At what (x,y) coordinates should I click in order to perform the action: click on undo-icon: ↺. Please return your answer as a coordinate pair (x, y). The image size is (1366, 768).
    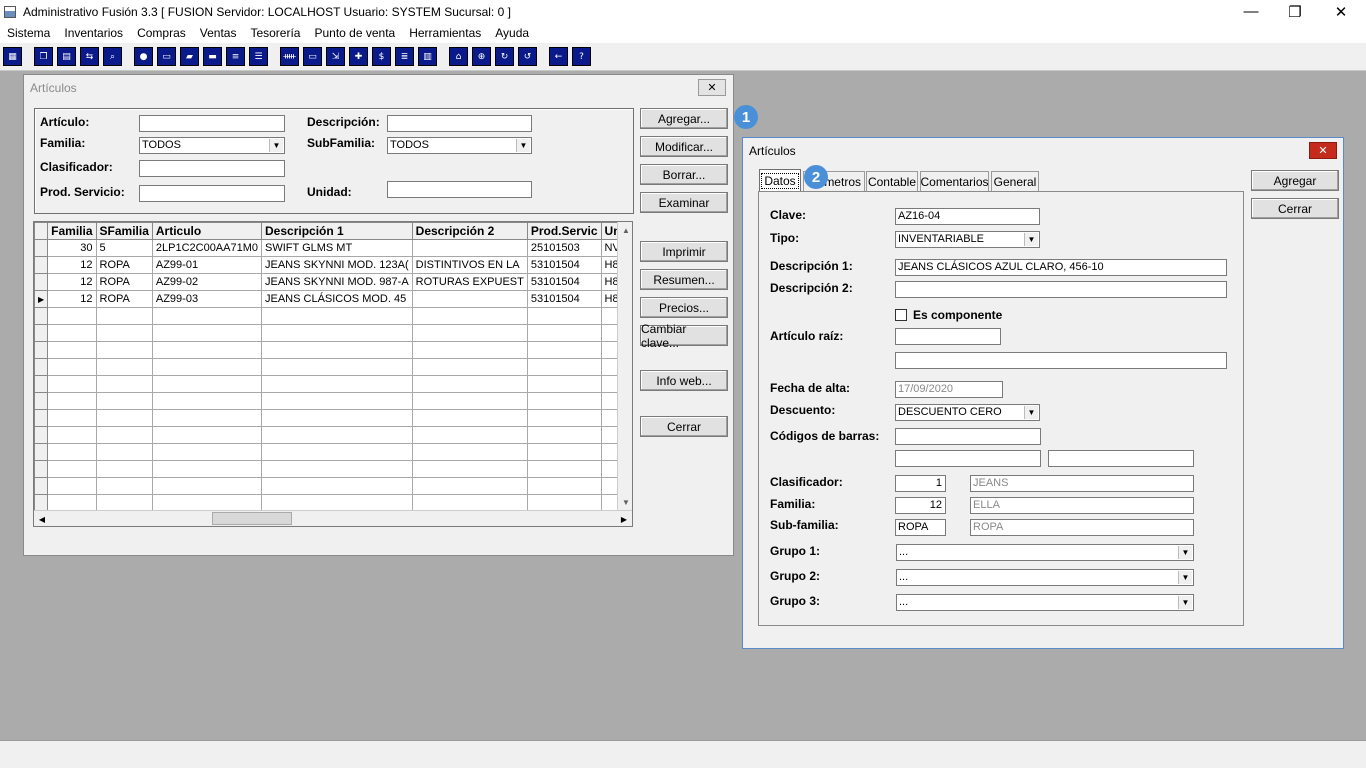
    Looking at the image, I should click on (527, 56).